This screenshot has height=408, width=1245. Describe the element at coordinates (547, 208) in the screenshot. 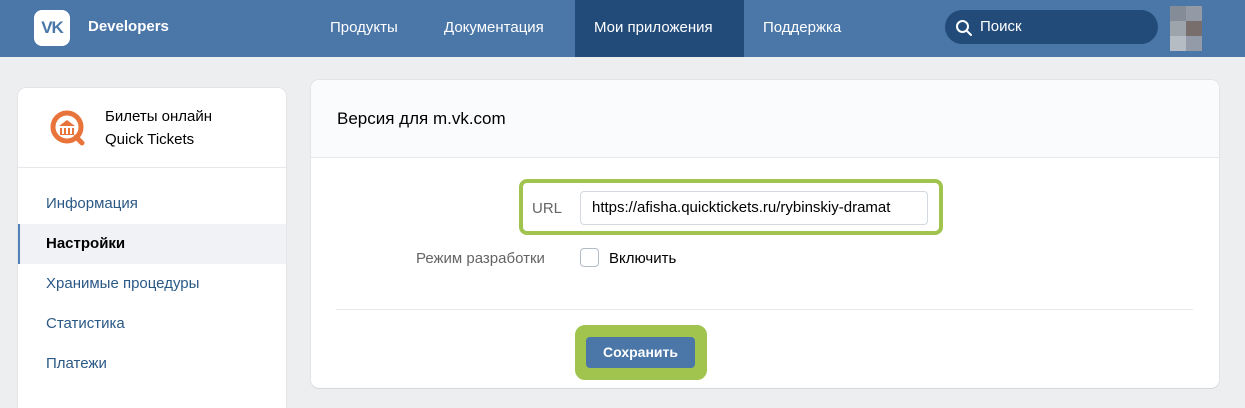

I see `url-label: URL` at that location.